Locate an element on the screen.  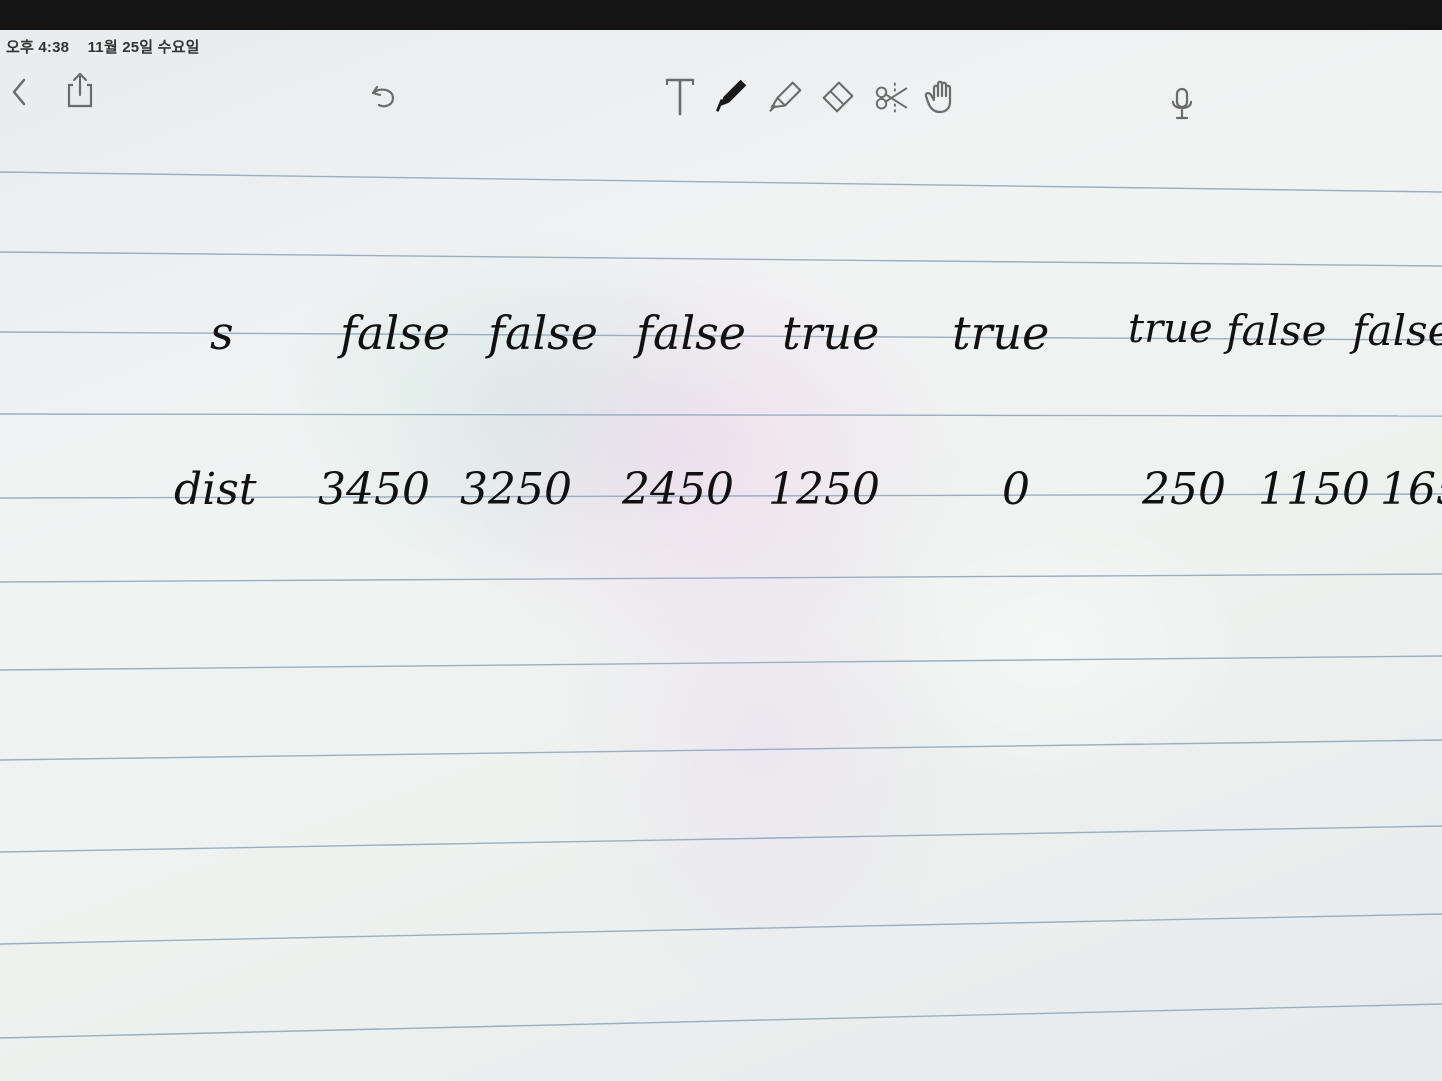
status-date: 11월 25일 수요일 is located at coordinates (143, 47).